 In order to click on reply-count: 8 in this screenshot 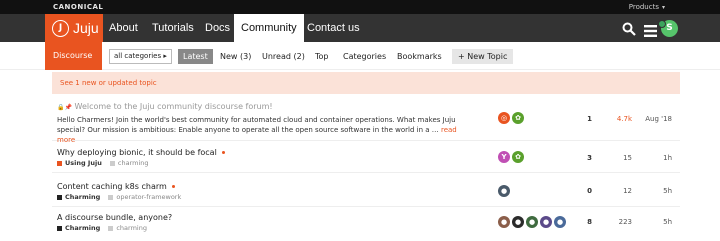, I will do `click(589, 222)`.